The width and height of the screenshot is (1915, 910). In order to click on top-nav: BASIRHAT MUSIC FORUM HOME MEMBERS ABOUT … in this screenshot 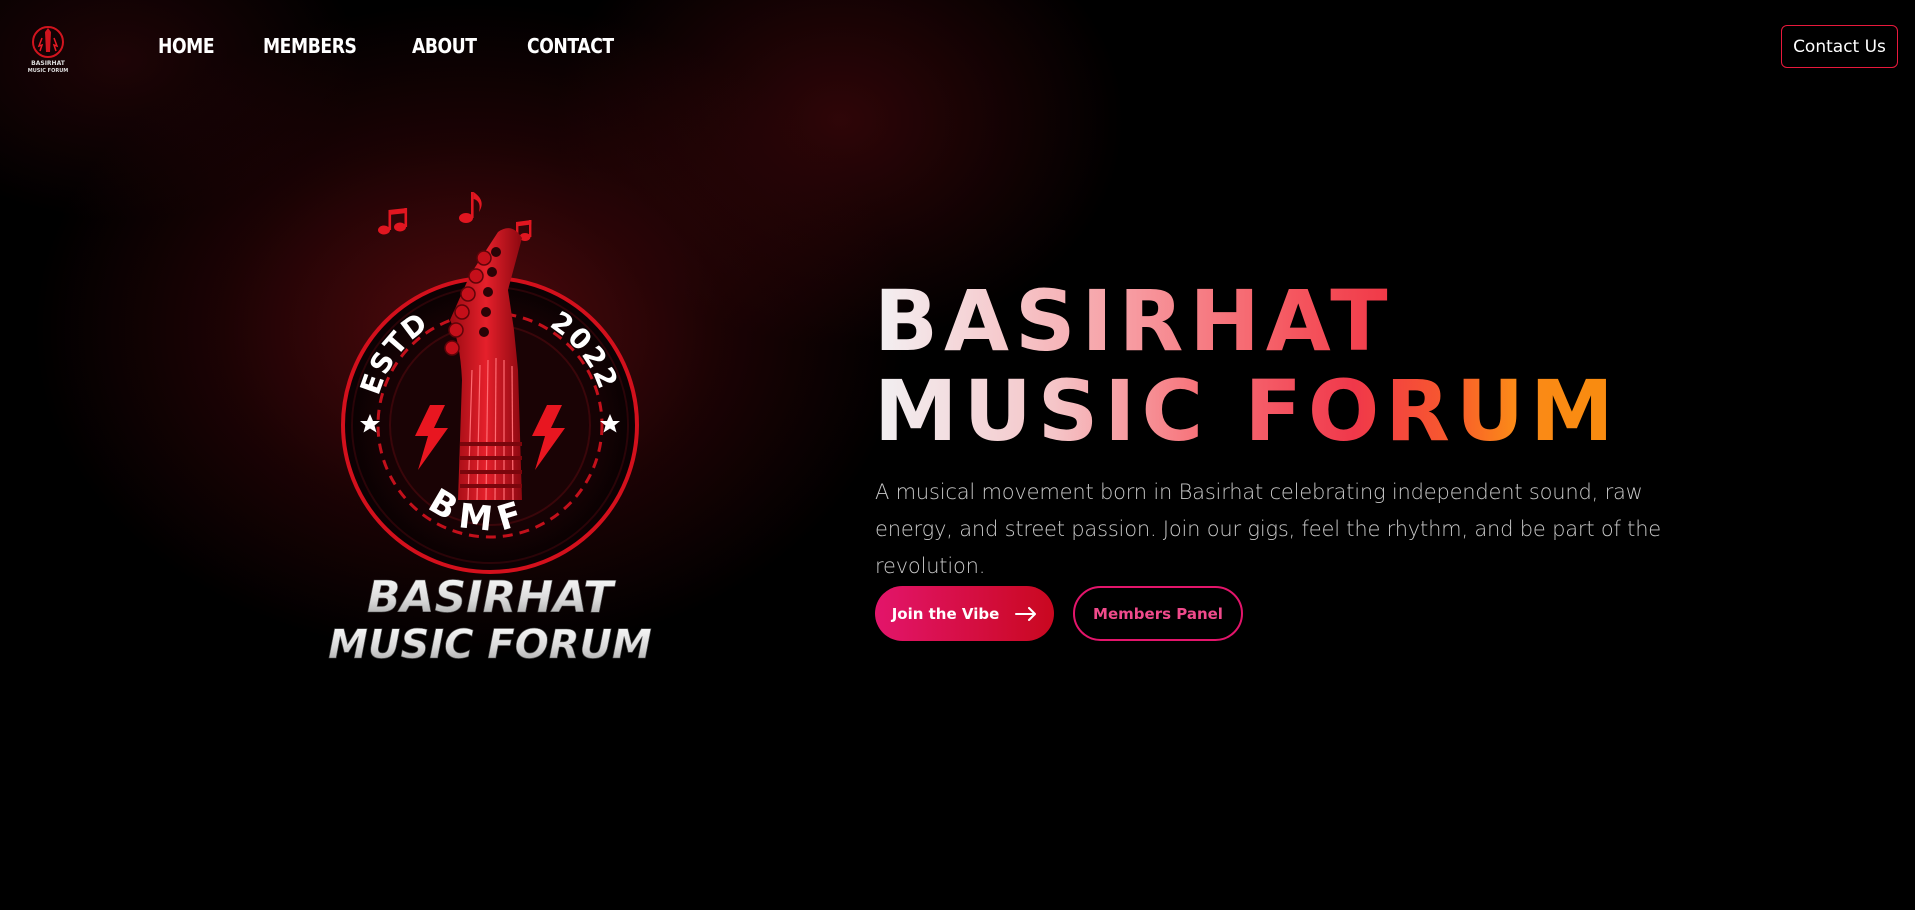, I will do `click(957, 48)`.